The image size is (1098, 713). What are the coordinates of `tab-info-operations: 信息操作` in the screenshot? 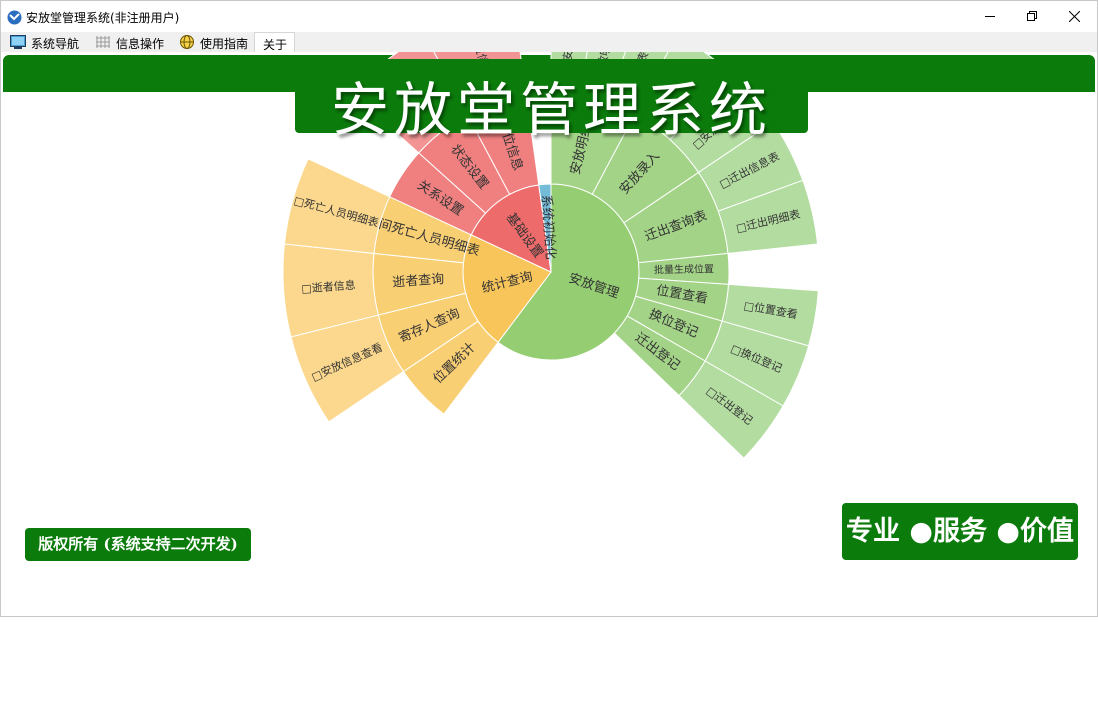 It's located at (129, 42).